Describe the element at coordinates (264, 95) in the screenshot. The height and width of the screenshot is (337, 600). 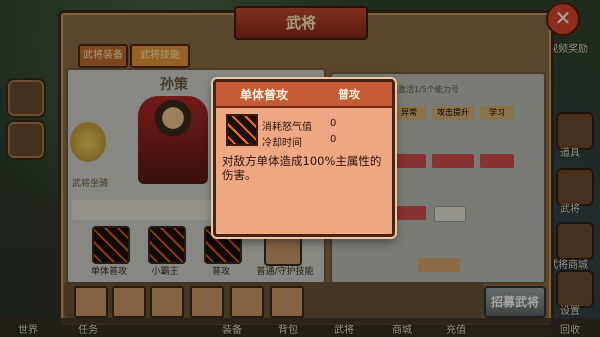
I see `skill-name: 单体普攻` at that location.